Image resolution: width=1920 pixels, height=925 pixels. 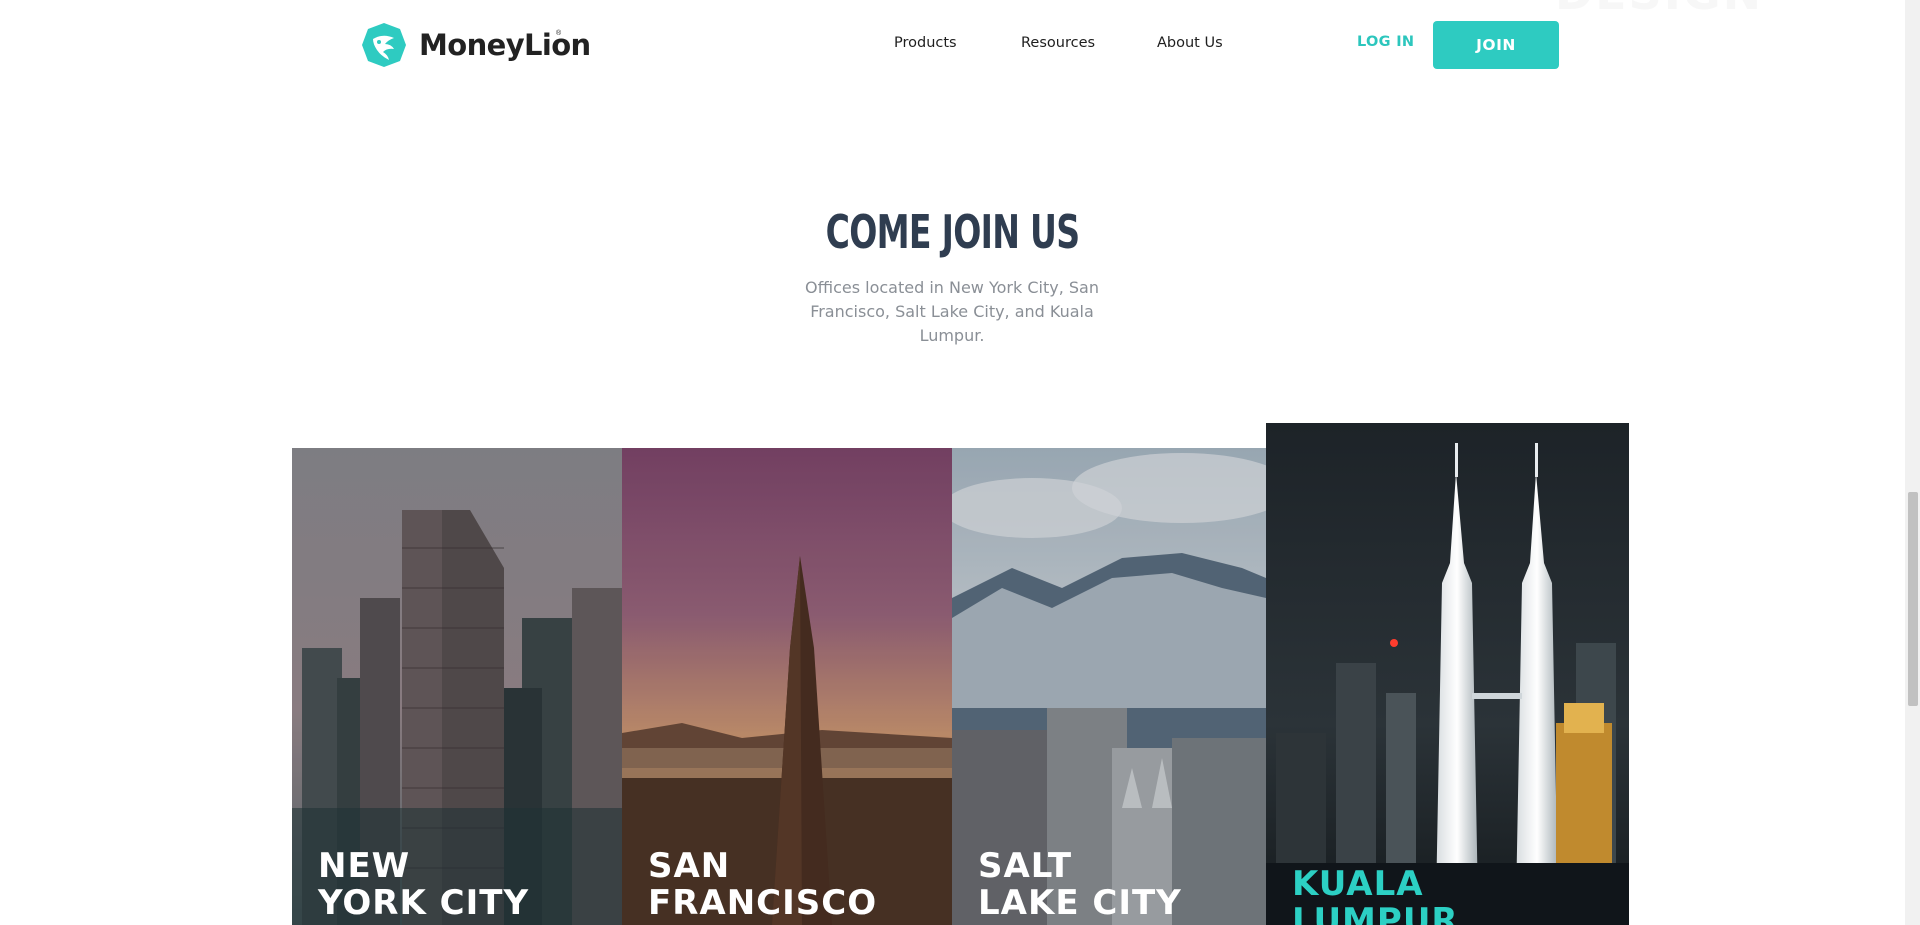 I want to click on section-title: COME JOIN US, so click(x=952, y=232).